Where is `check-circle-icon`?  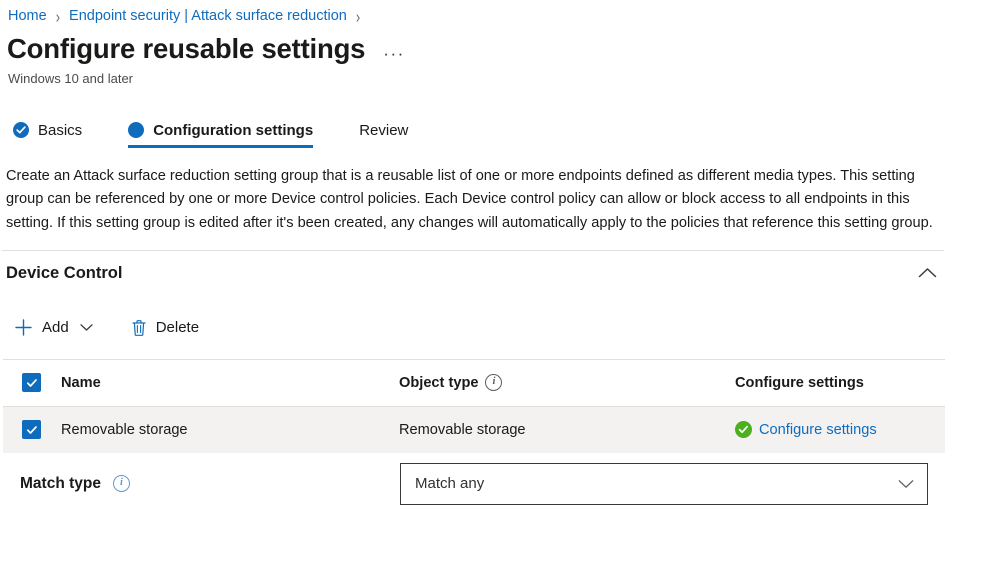
check-circle-icon is located at coordinates (21, 130).